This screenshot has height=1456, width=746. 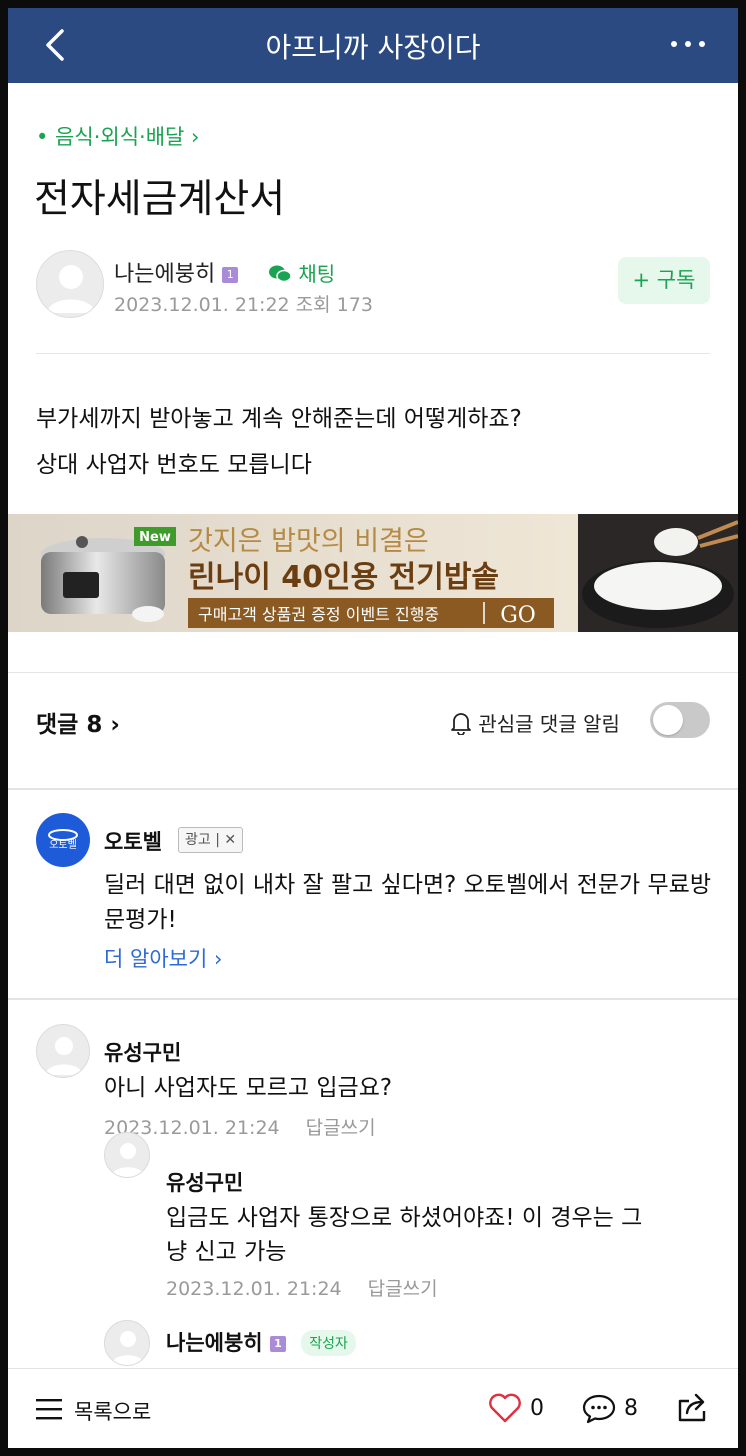 I want to click on author-name-text: 나는에붕히, so click(x=165, y=274).